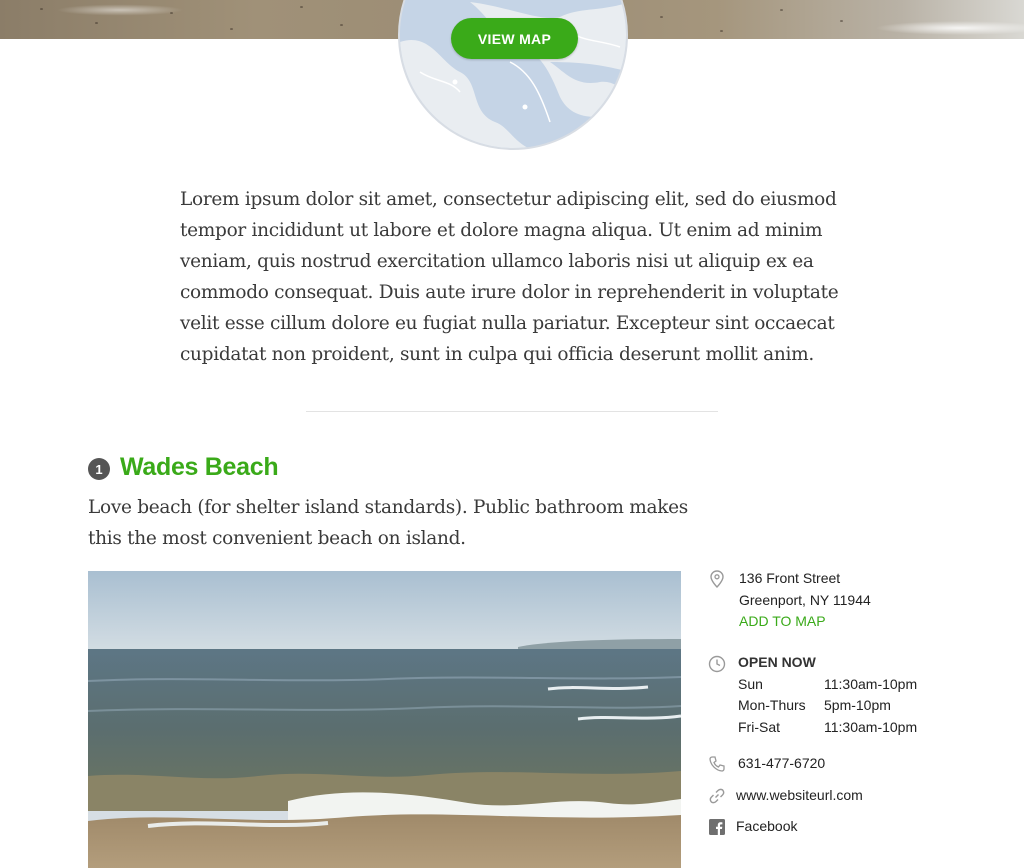 This screenshot has height=868, width=1024. I want to click on section-divider, so click(512, 411).